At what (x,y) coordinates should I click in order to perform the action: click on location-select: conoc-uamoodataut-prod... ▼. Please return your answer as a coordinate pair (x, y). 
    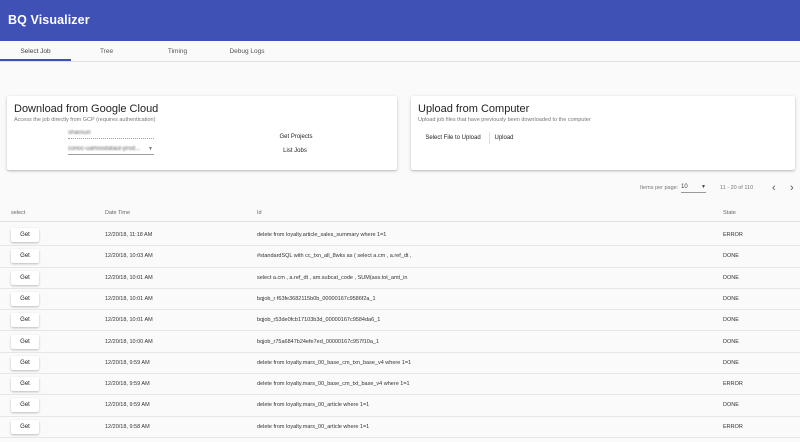
    Looking at the image, I should click on (111, 150).